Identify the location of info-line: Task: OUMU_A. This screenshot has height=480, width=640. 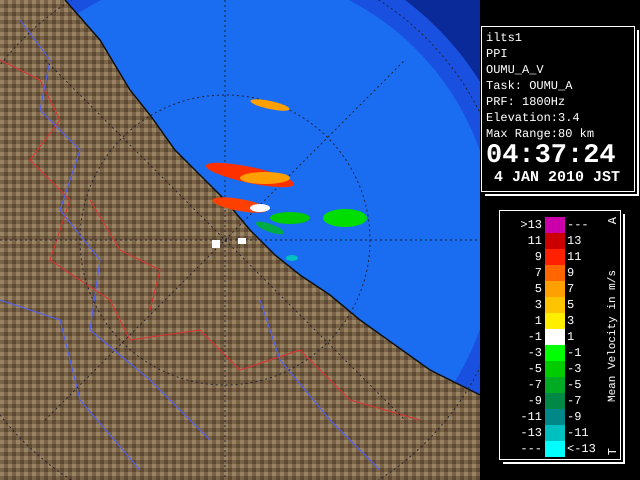
(530, 86).